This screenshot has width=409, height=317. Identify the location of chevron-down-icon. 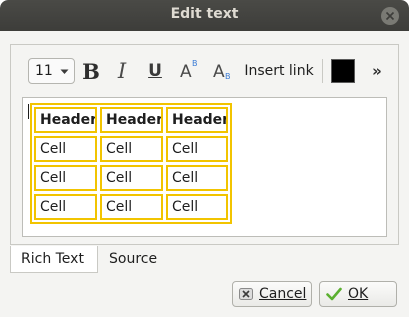
(64, 71).